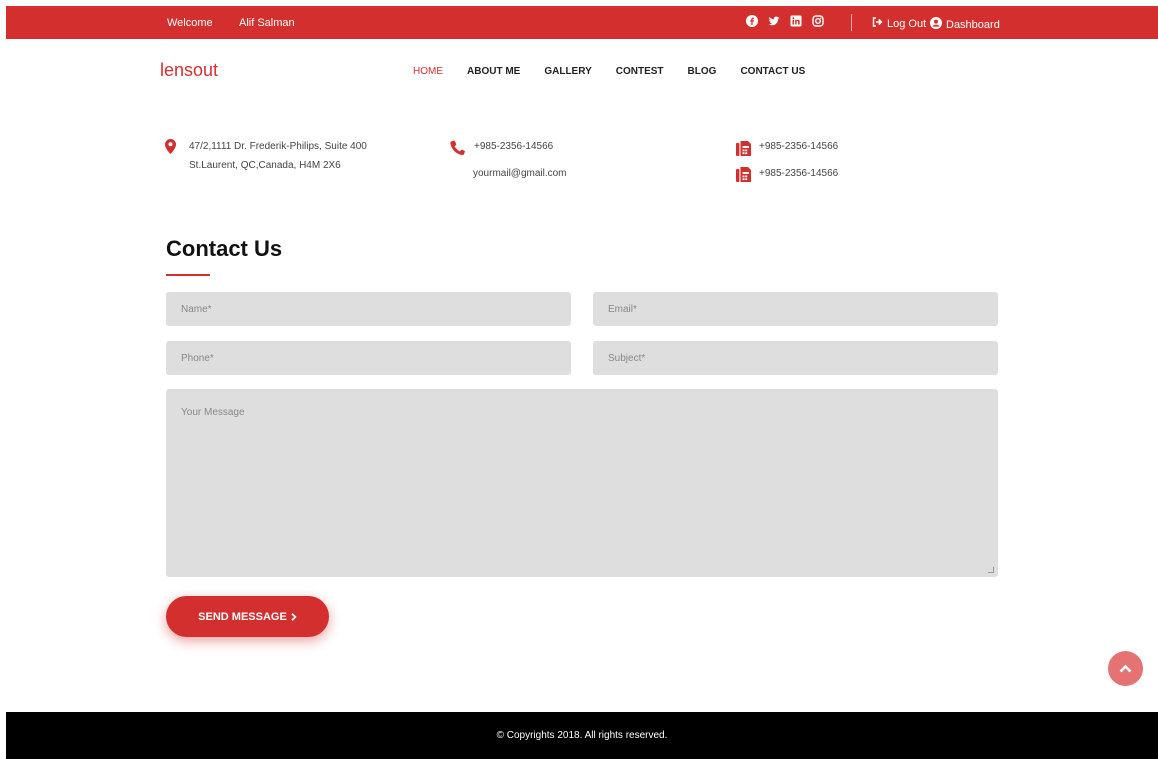 The width and height of the screenshot is (1158, 759). What do you see at coordinates (458, 150) in the screenshot?
I see `phone-icon` at bounding box center [458, 150].